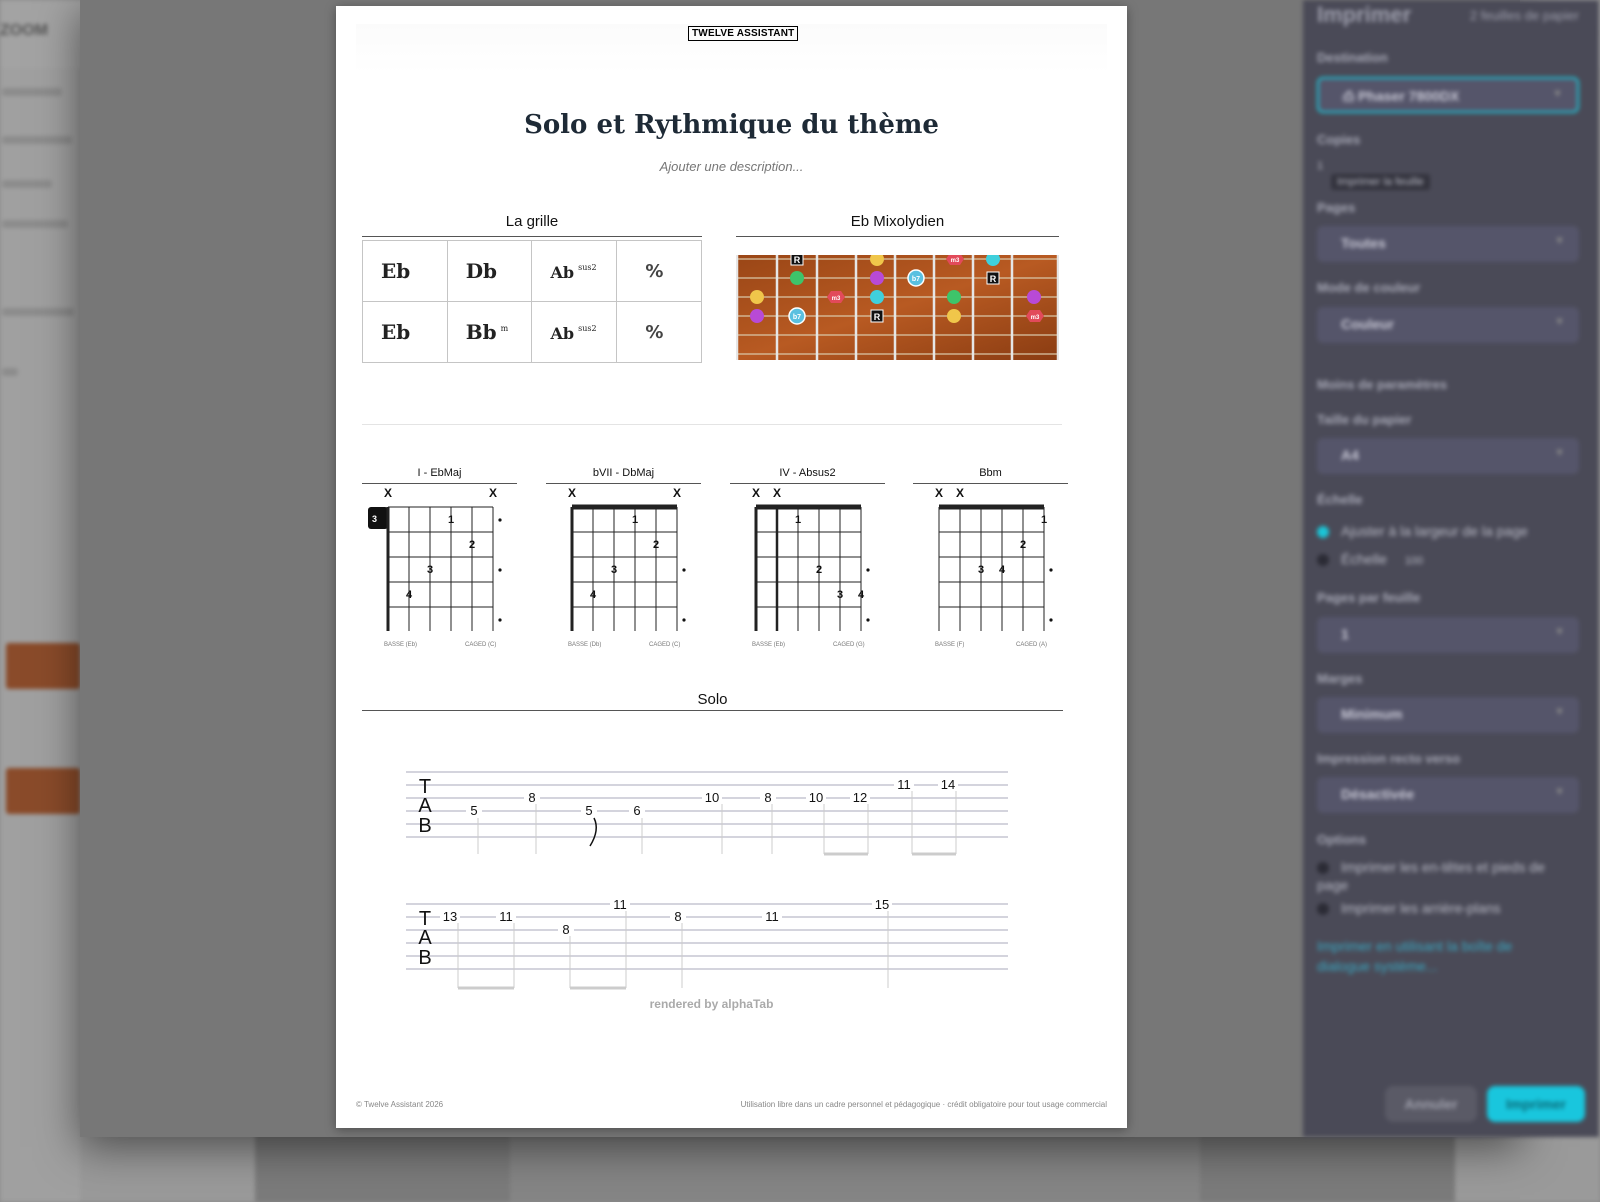 Image resolution: width=1600 pixels, height=1202 pixels. I want to click on print-button: Imprimer, so click(1536, 1104).